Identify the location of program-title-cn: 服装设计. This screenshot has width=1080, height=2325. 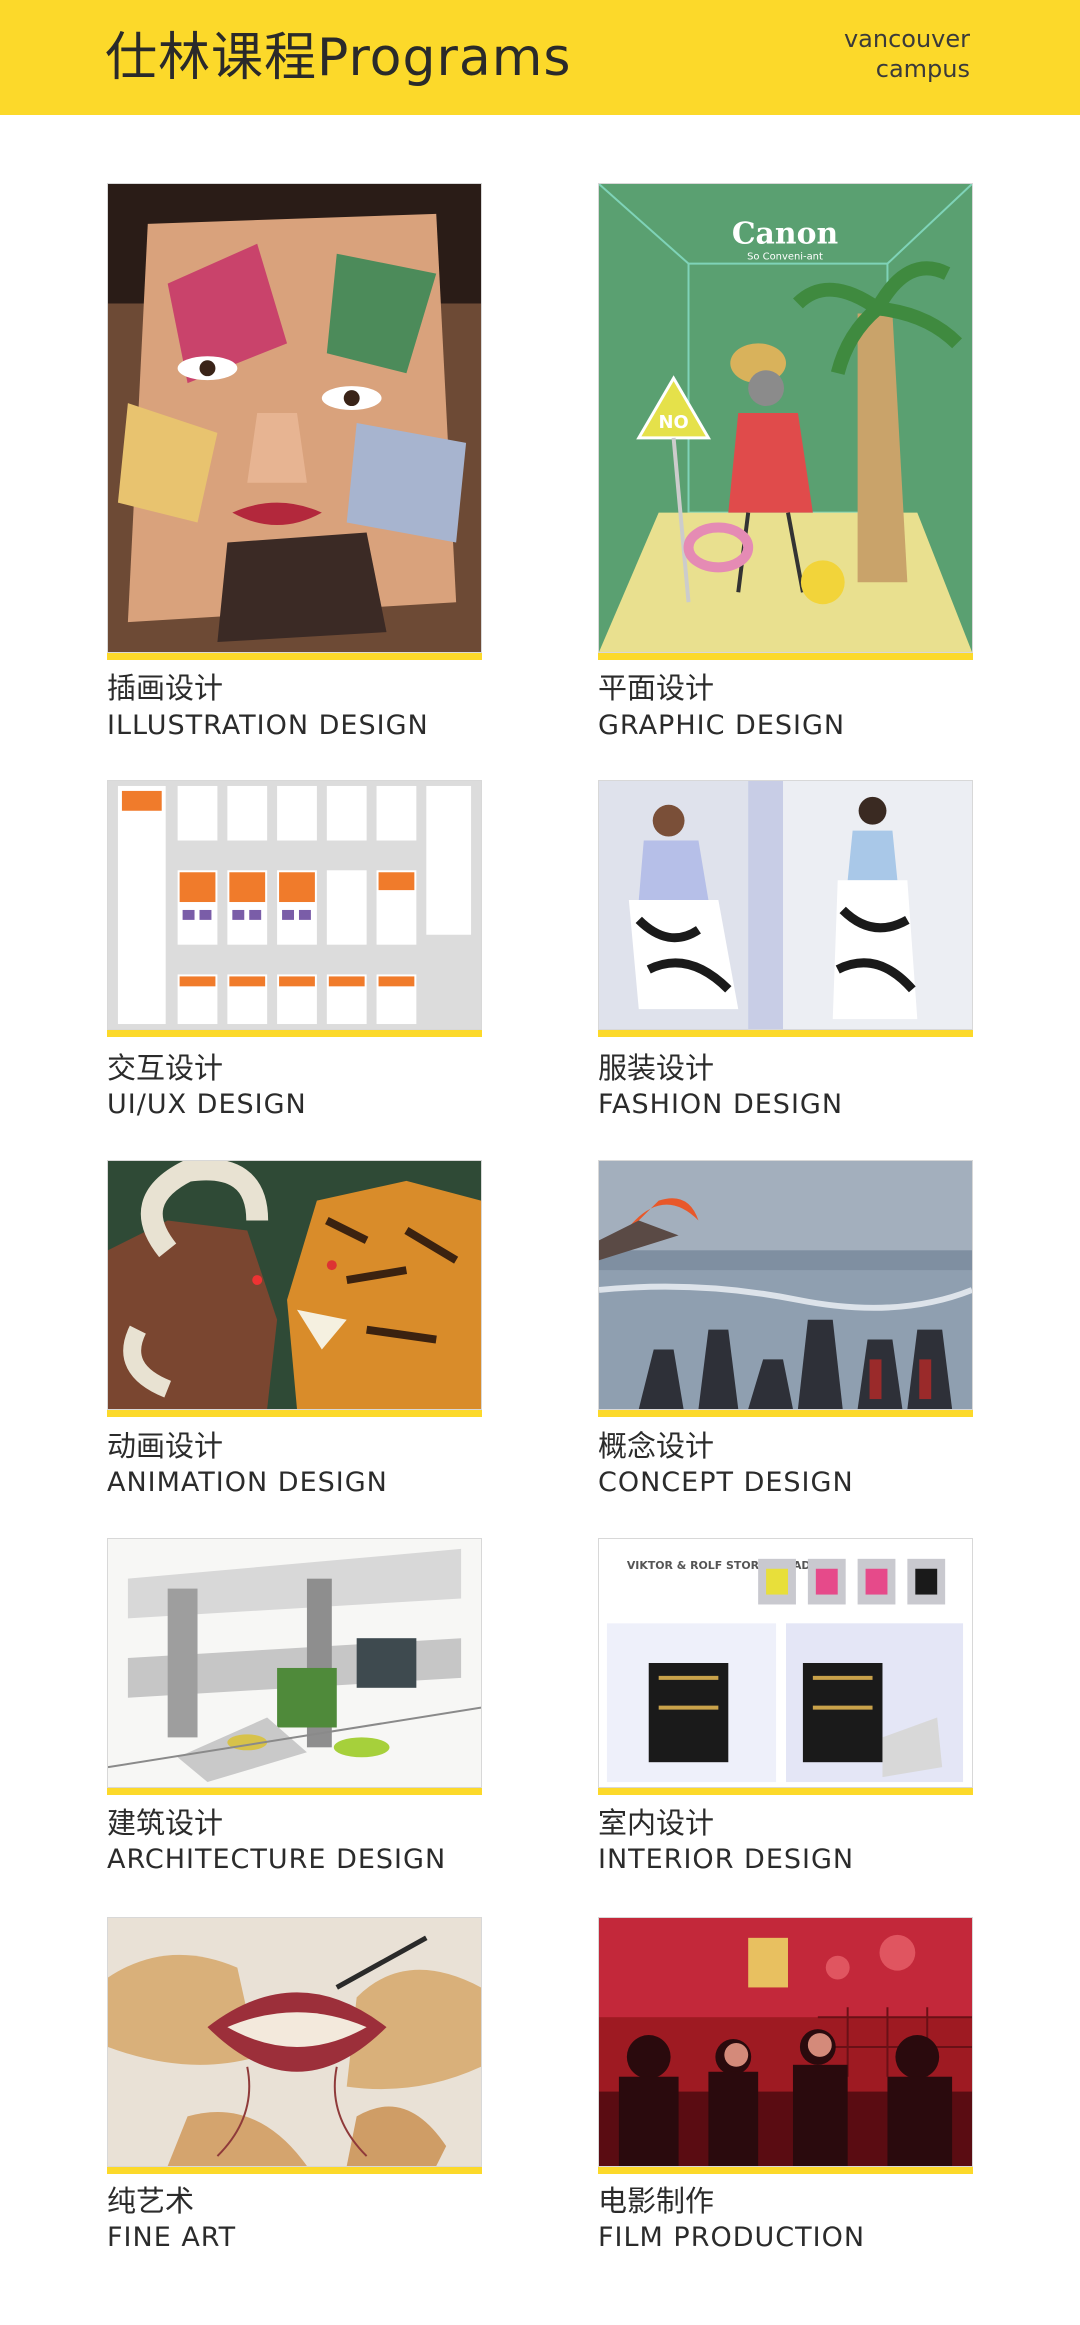
(656, 1068).